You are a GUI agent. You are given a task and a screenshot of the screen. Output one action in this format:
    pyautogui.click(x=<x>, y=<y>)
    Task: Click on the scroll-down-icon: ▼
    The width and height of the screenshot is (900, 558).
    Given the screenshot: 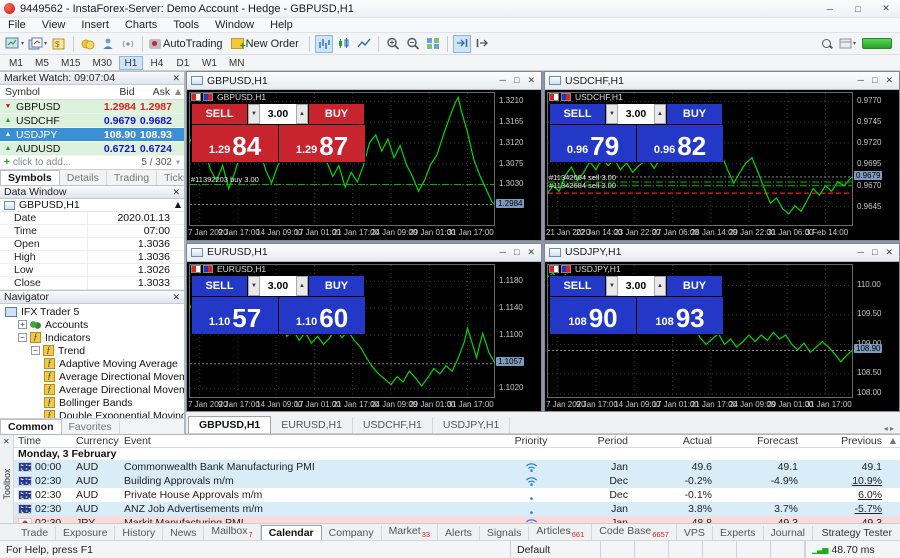 What is the action you would take?
    pyautogui.click(x=178, y=163)
    